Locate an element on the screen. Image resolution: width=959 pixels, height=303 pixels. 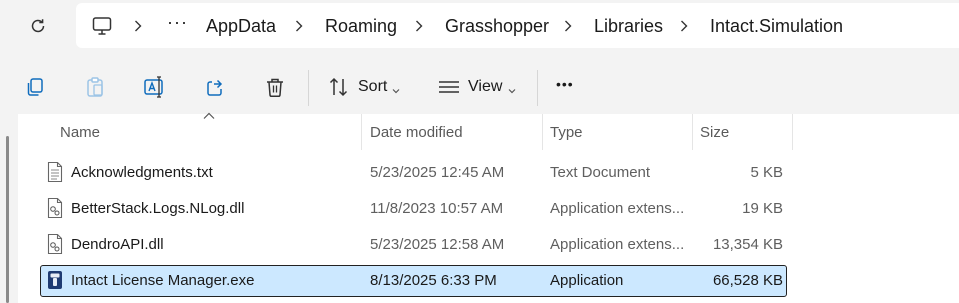
share-button is located at coordinates (215, 87).